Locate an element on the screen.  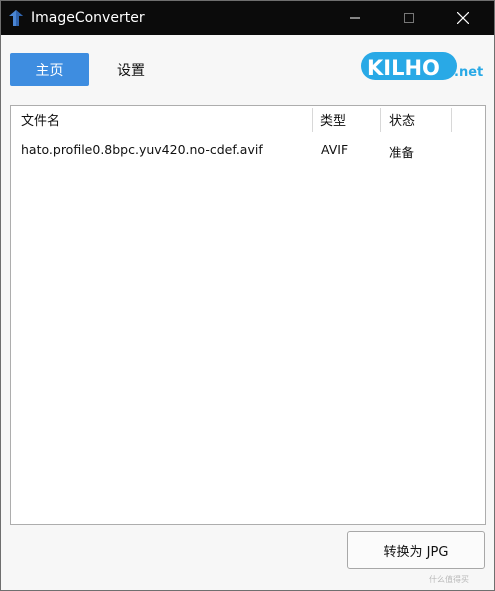
column-header-filename: 文件名 is located at coordinates (40, 119).